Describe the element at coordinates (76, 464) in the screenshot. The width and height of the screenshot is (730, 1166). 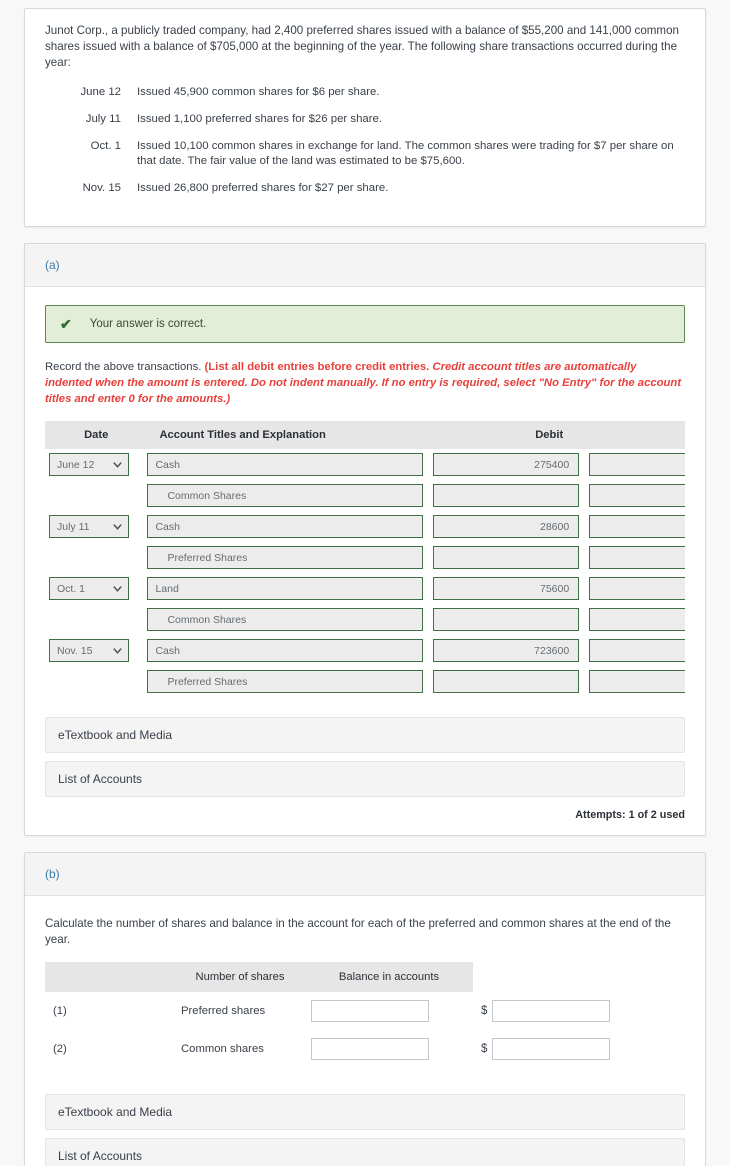
I see `date-select-value: June 12` at that location.